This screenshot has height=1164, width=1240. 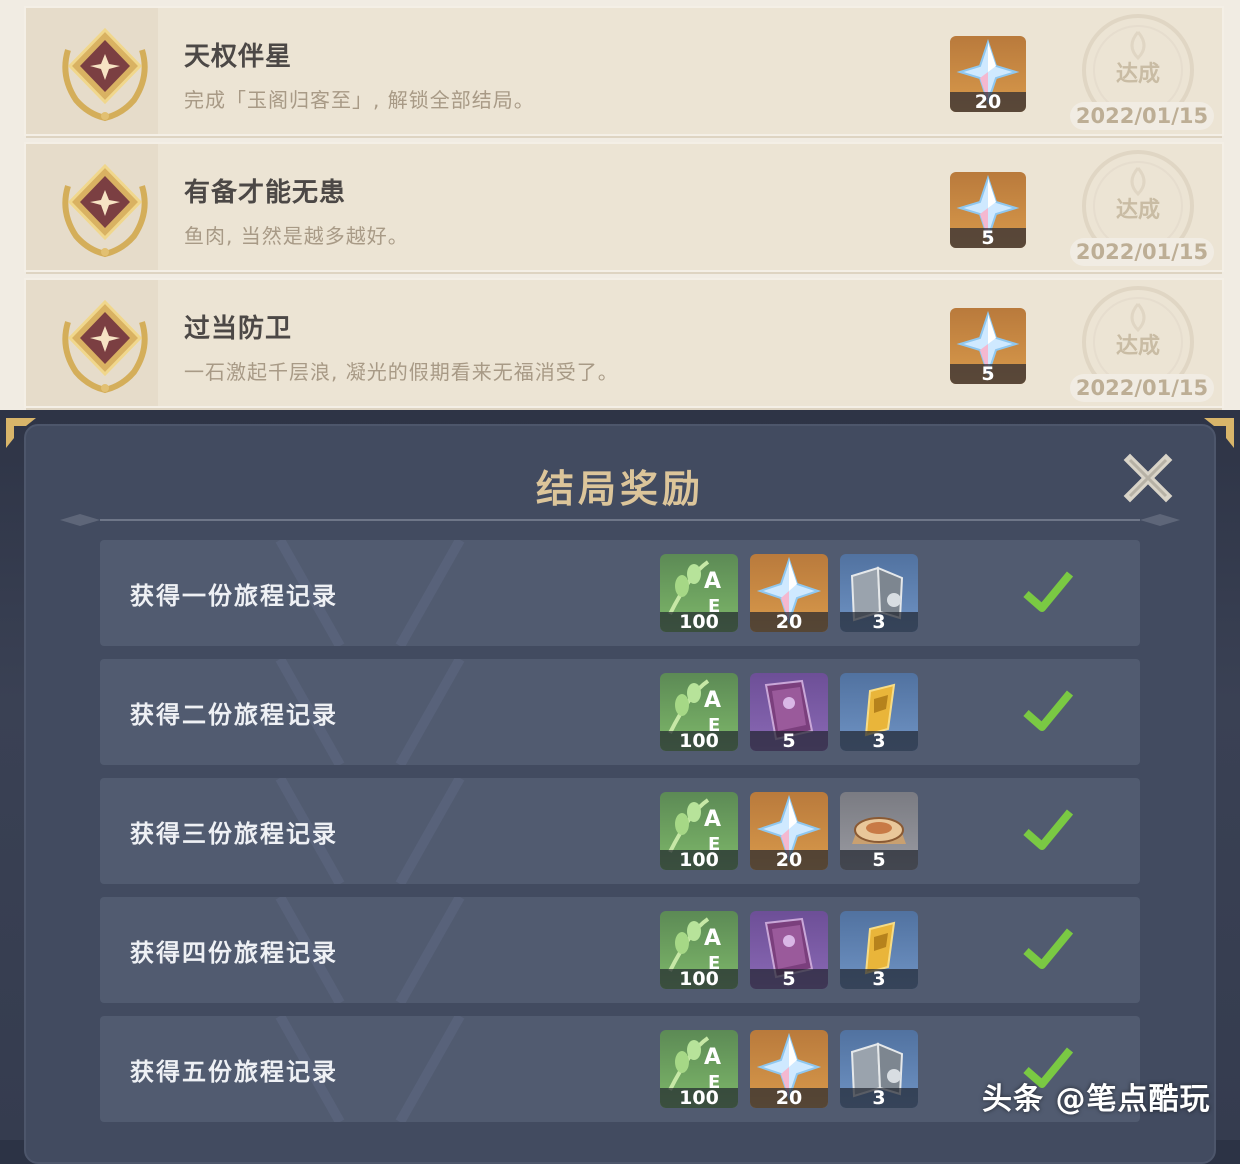 What do you see at coordinates (988, 102) in the screenshot?
I see `reward-count: 20` at bounding box center [988, 102].